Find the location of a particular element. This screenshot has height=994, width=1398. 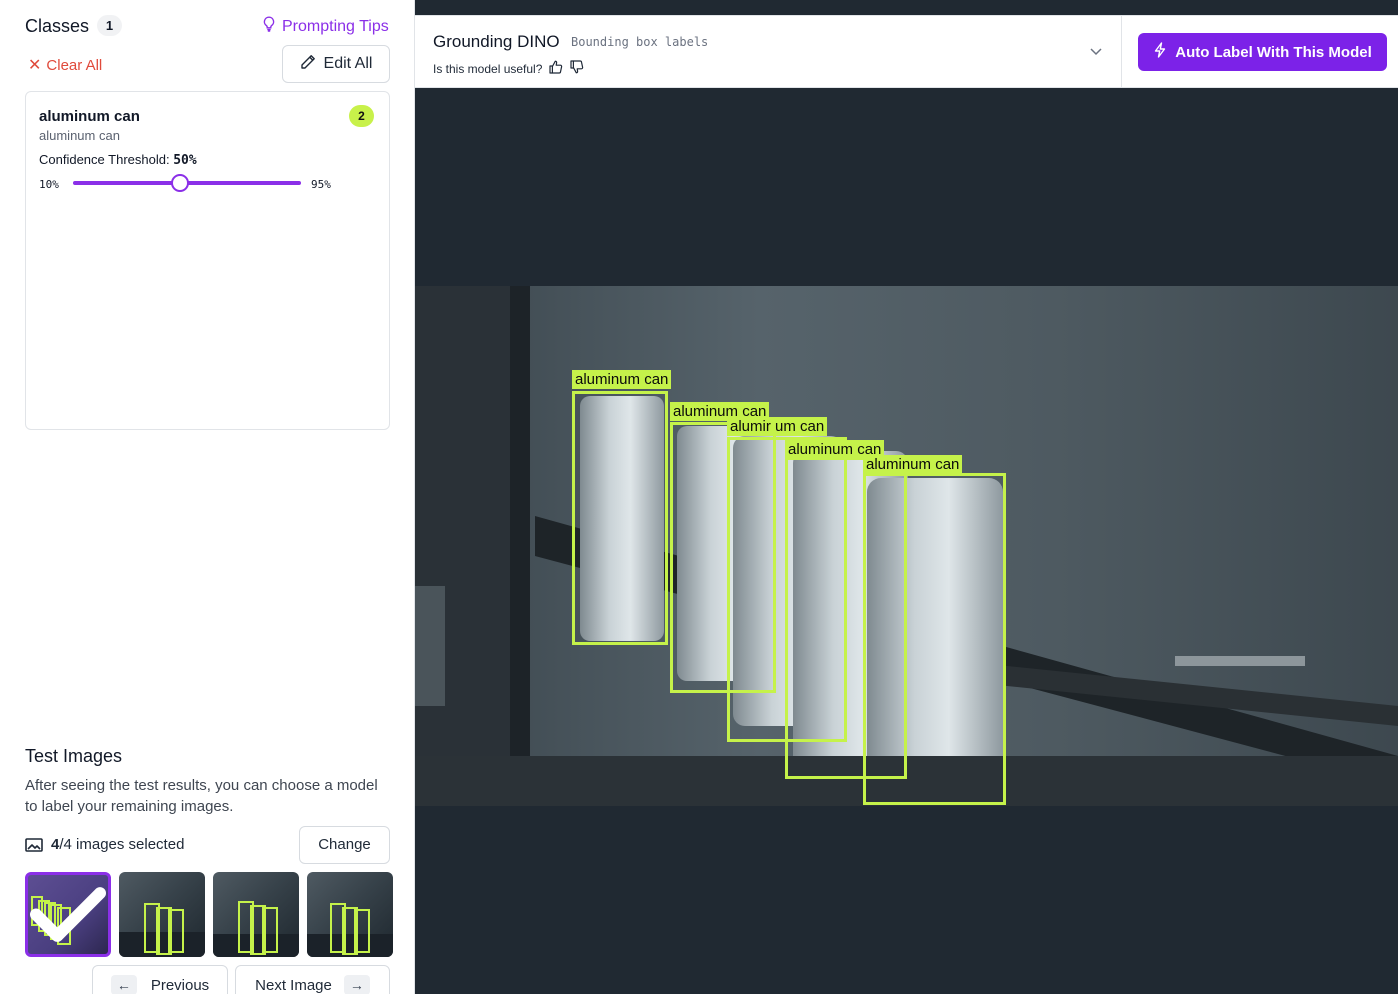

check-icon is located at coordinates (68, 914).